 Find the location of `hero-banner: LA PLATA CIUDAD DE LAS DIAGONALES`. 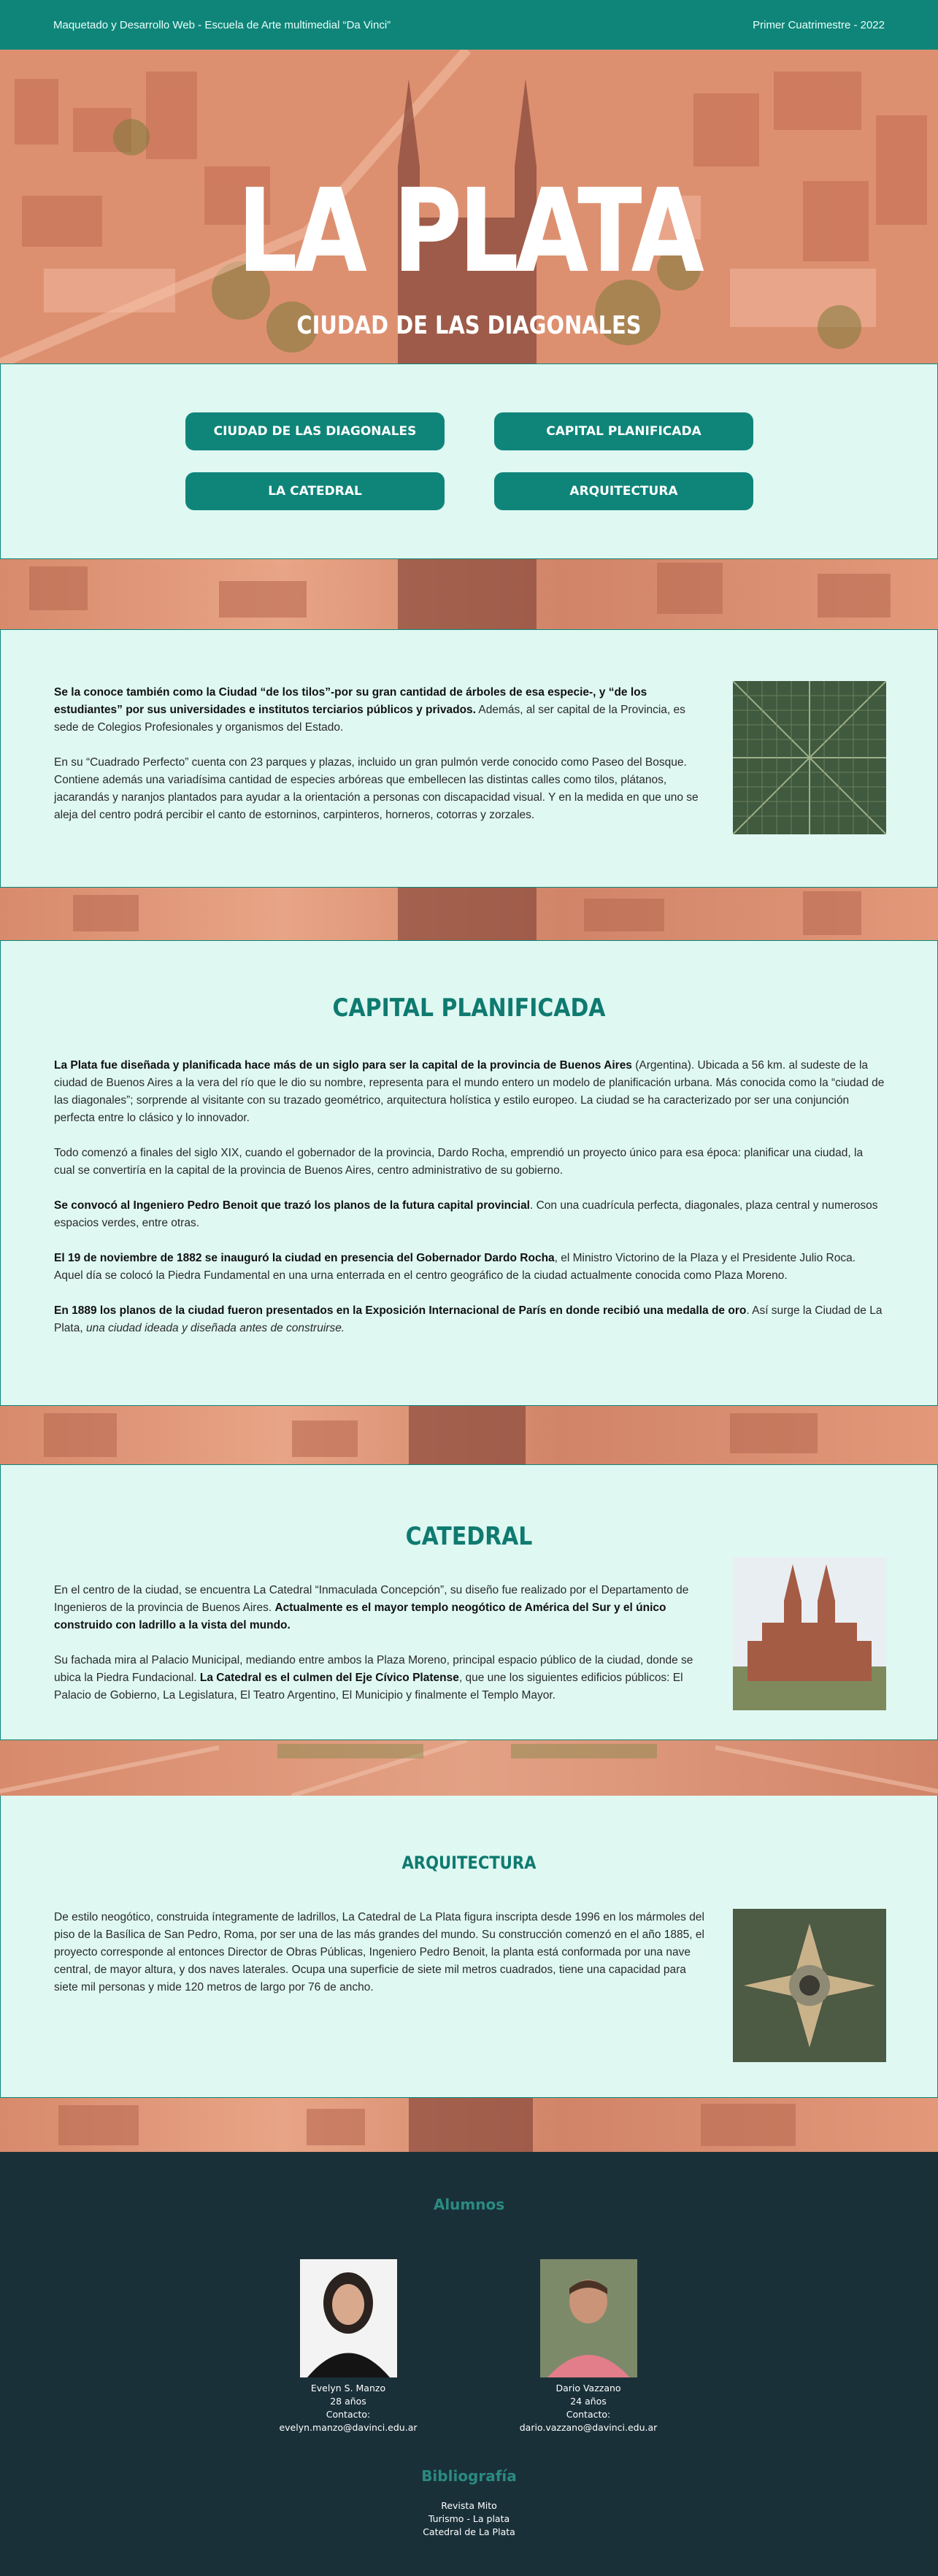

hero-banner: LA PLATA CIUDAD DE LAS DIAGONALES is located at coordinates (469, 207).